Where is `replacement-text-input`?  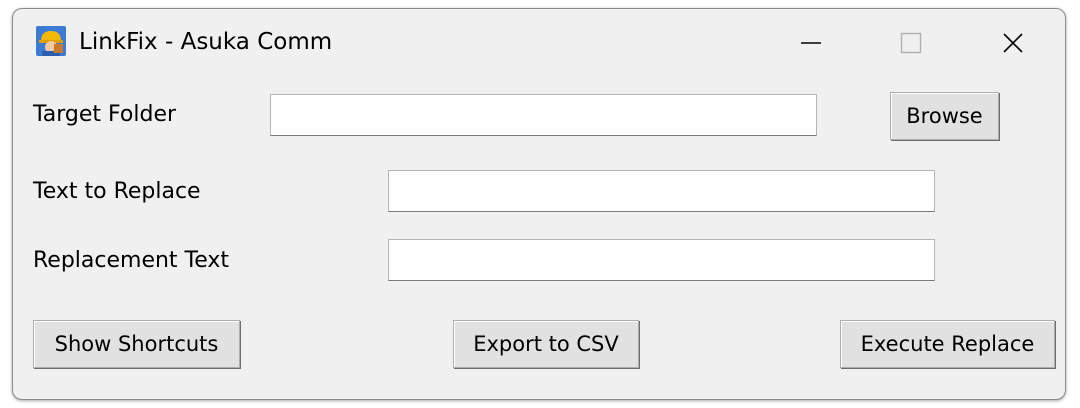 replacement-text-input is located at coordinates (661, 260).